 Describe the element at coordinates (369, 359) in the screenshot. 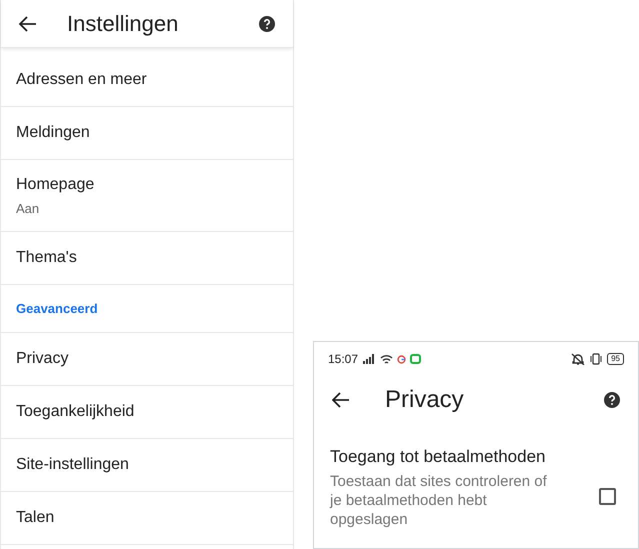

I see `signal-icon` at that location.